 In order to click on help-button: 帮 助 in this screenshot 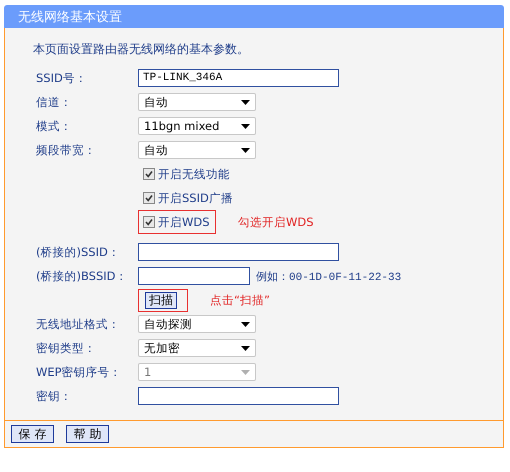, I will do `click(87, 434)`.